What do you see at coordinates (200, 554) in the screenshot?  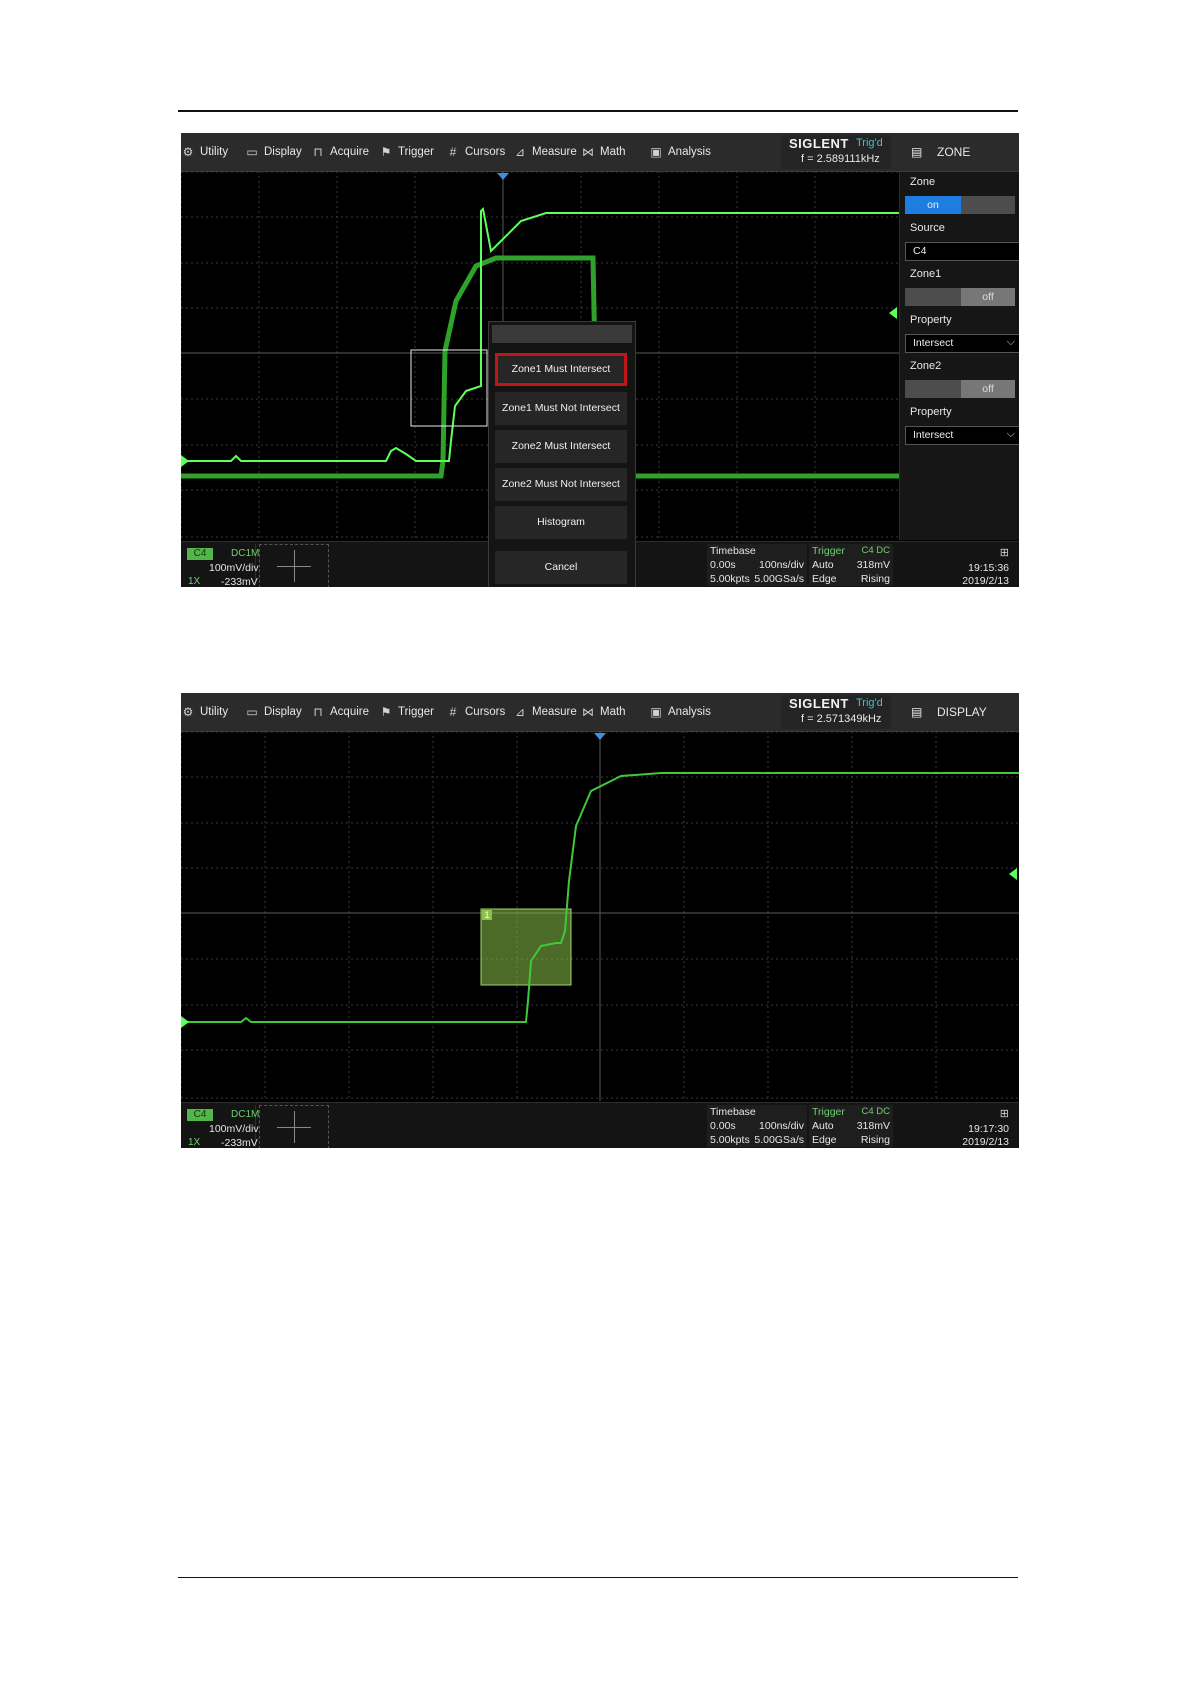 I see `channel-badge: C4` at bounding box center [200, 554].